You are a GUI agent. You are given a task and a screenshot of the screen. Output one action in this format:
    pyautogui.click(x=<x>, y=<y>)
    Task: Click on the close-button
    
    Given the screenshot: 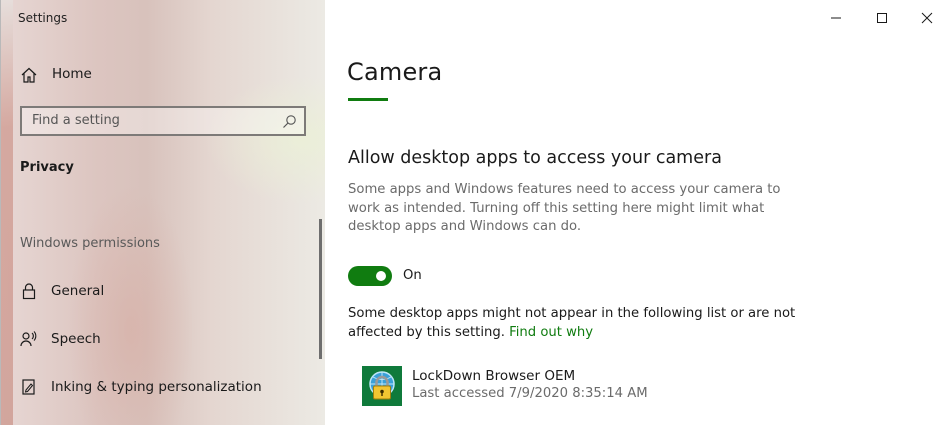 What is the action you would take?
    pyautogui.click(x=926, y=18)
    